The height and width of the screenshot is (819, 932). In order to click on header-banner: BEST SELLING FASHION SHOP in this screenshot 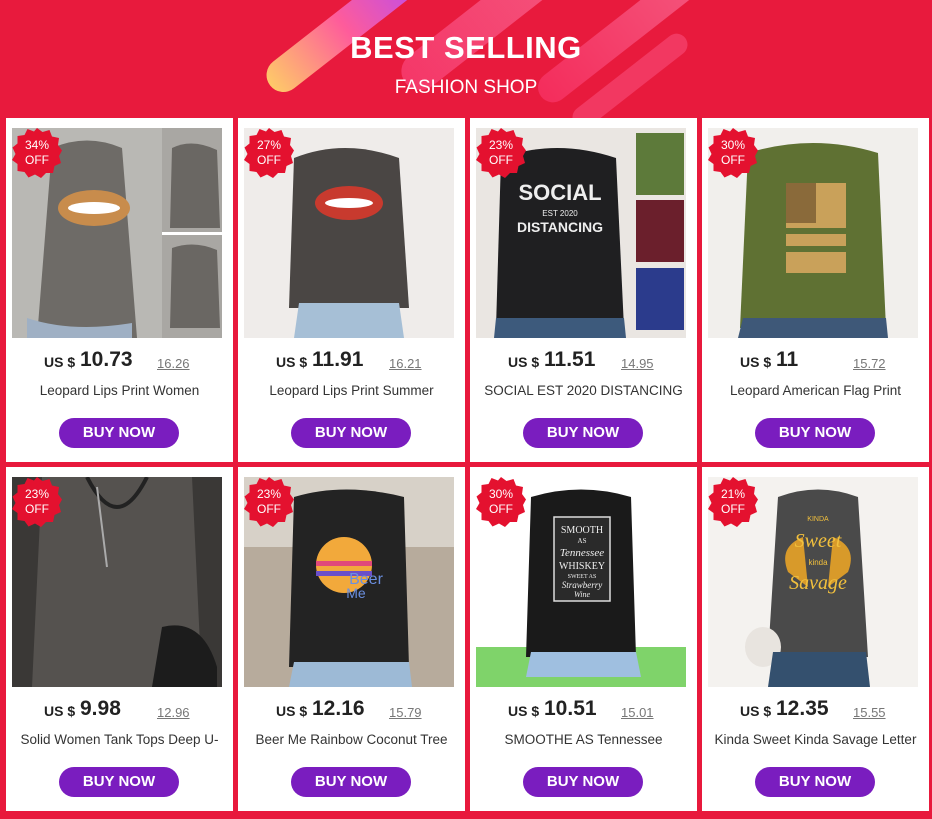, I will do `click(466, 59)`.